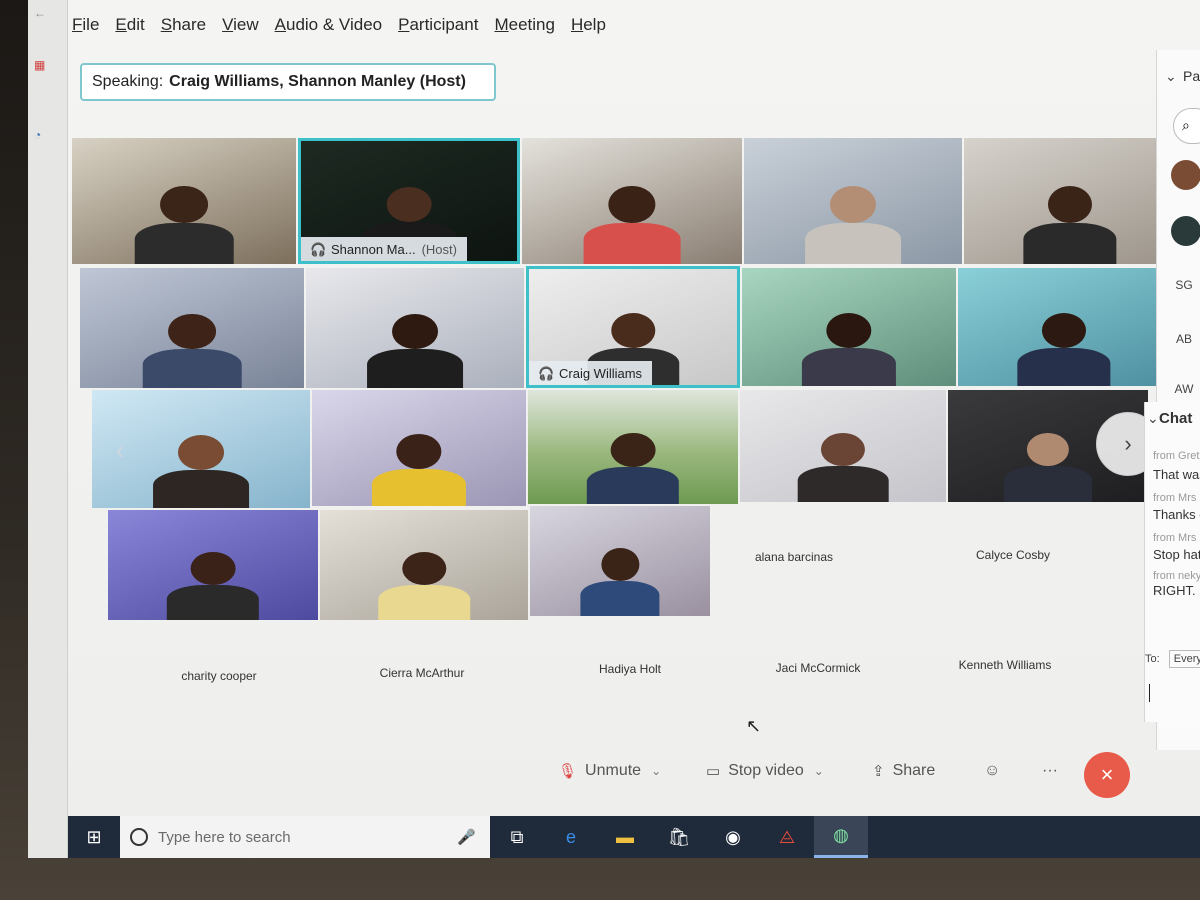 The image size is (1200, 900). Describe the element at coordinates (1184, 339) in the screenshot. I see `avatar-initials: AB` at that location.